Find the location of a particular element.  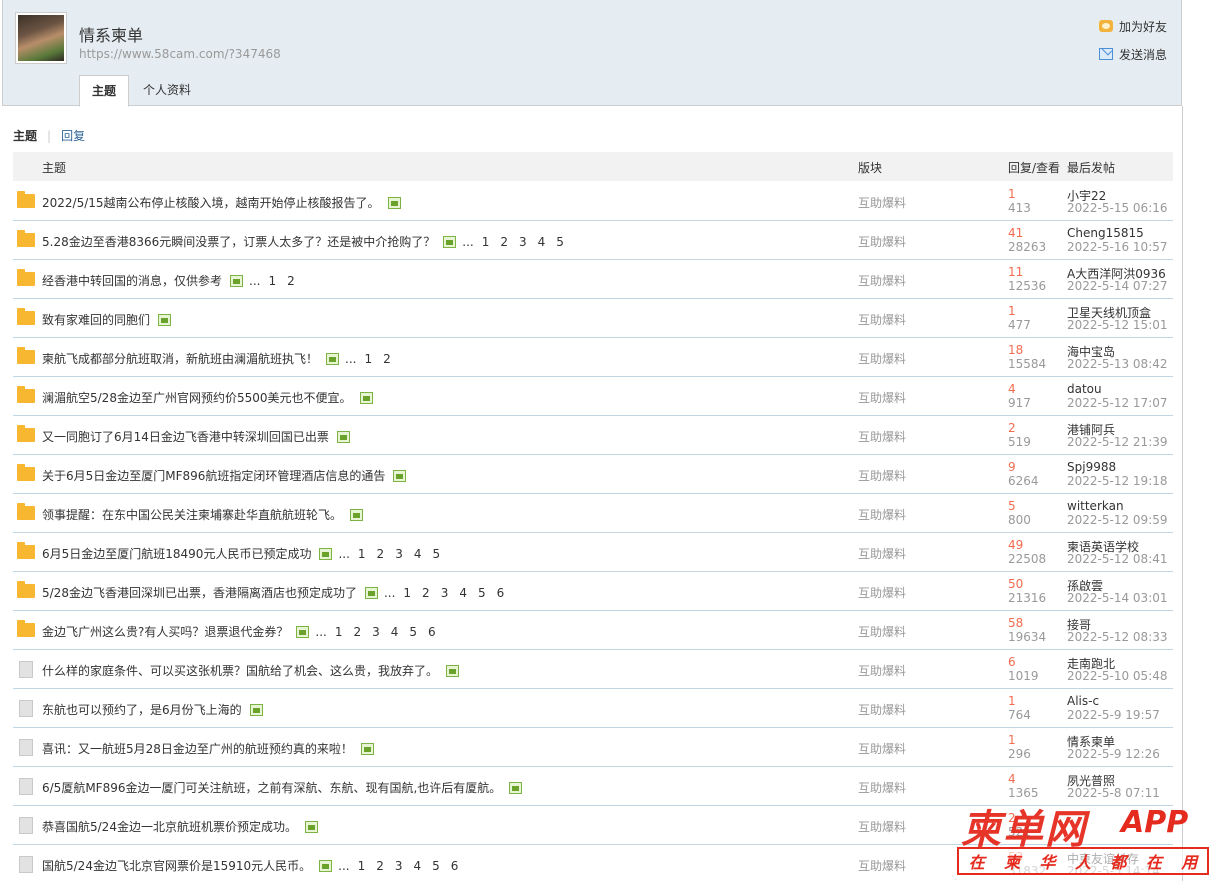

thread-link: 国航5/24金边飞北京官网票价是15910元人民币。 is located at coordinates (176, 865).